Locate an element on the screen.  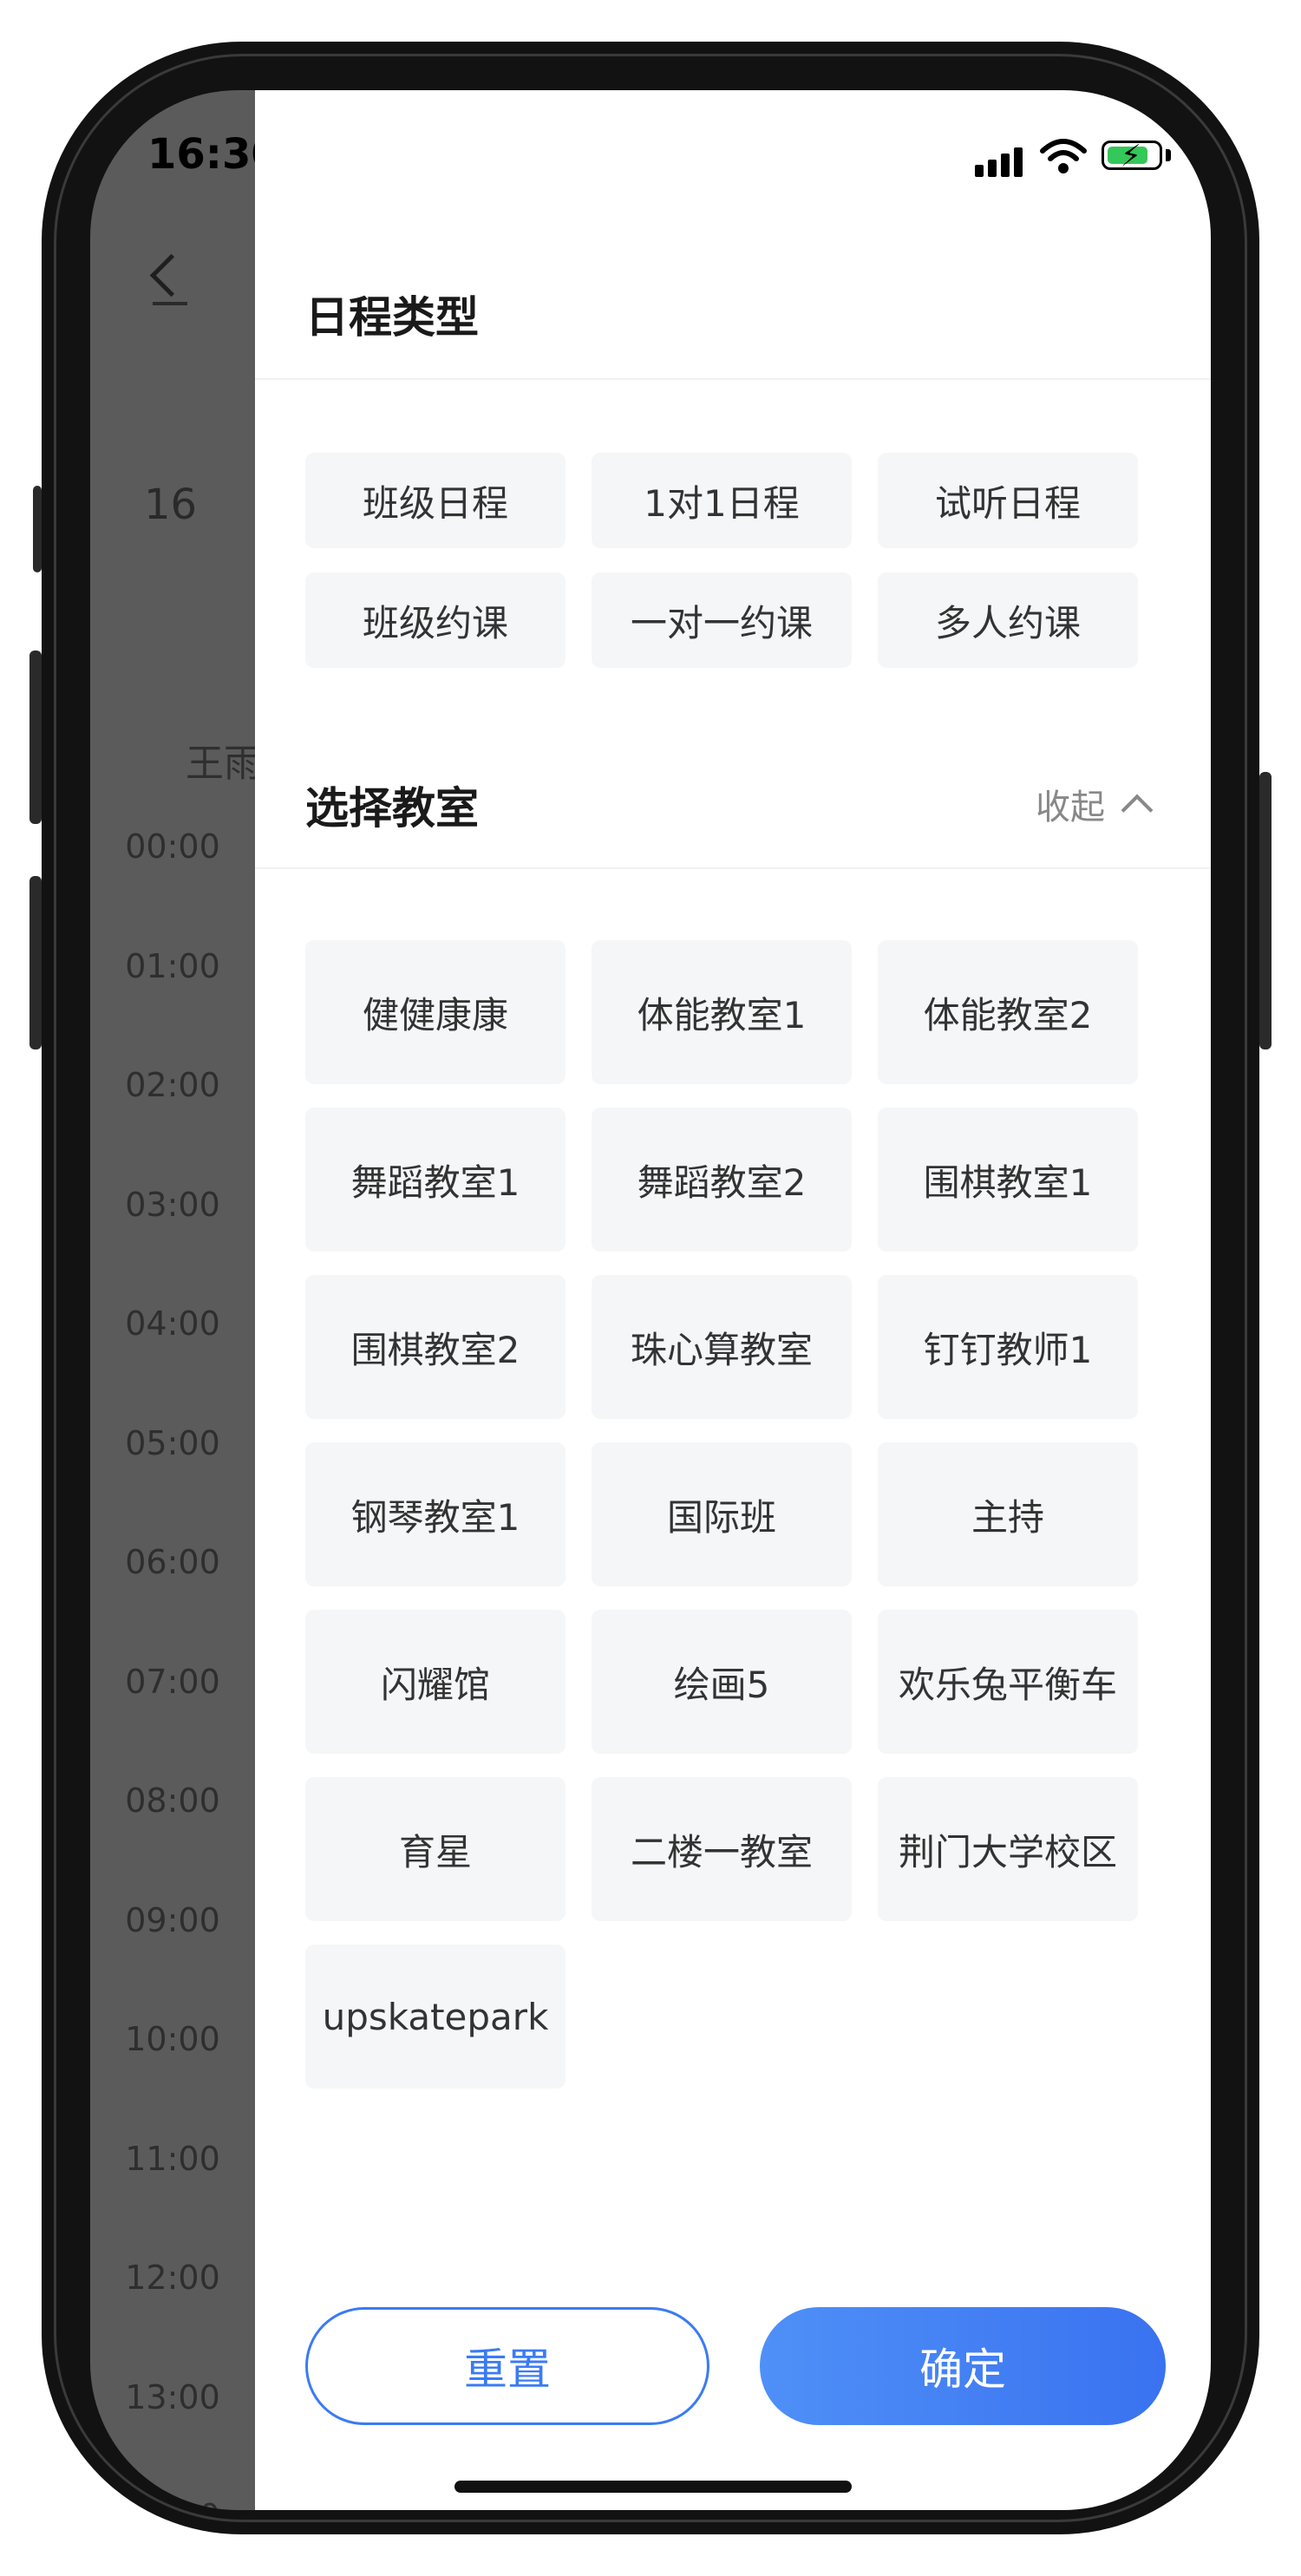
classroom-chip: 体能教室2 is located at coordinates (1008, 1012).